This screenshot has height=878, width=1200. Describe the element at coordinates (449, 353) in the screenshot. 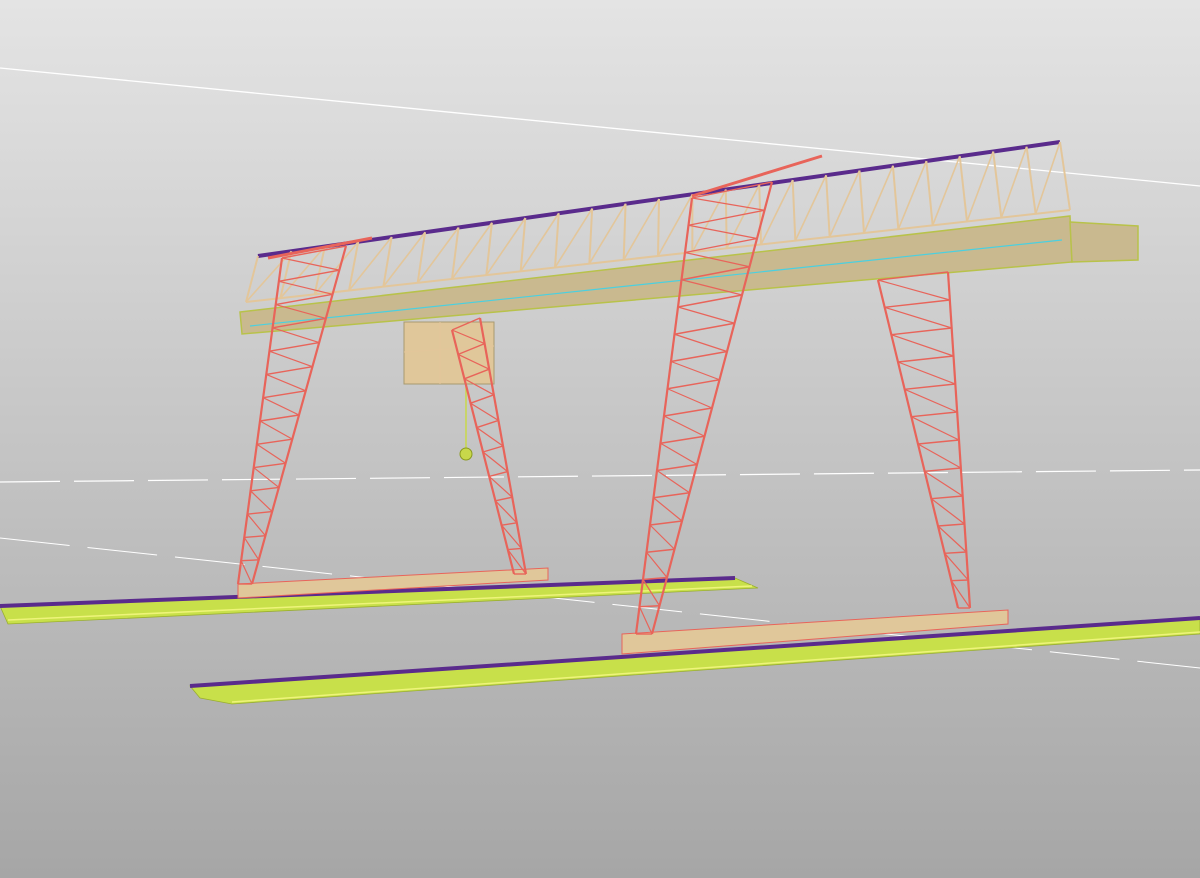

I see `trolley-frame` at that location.